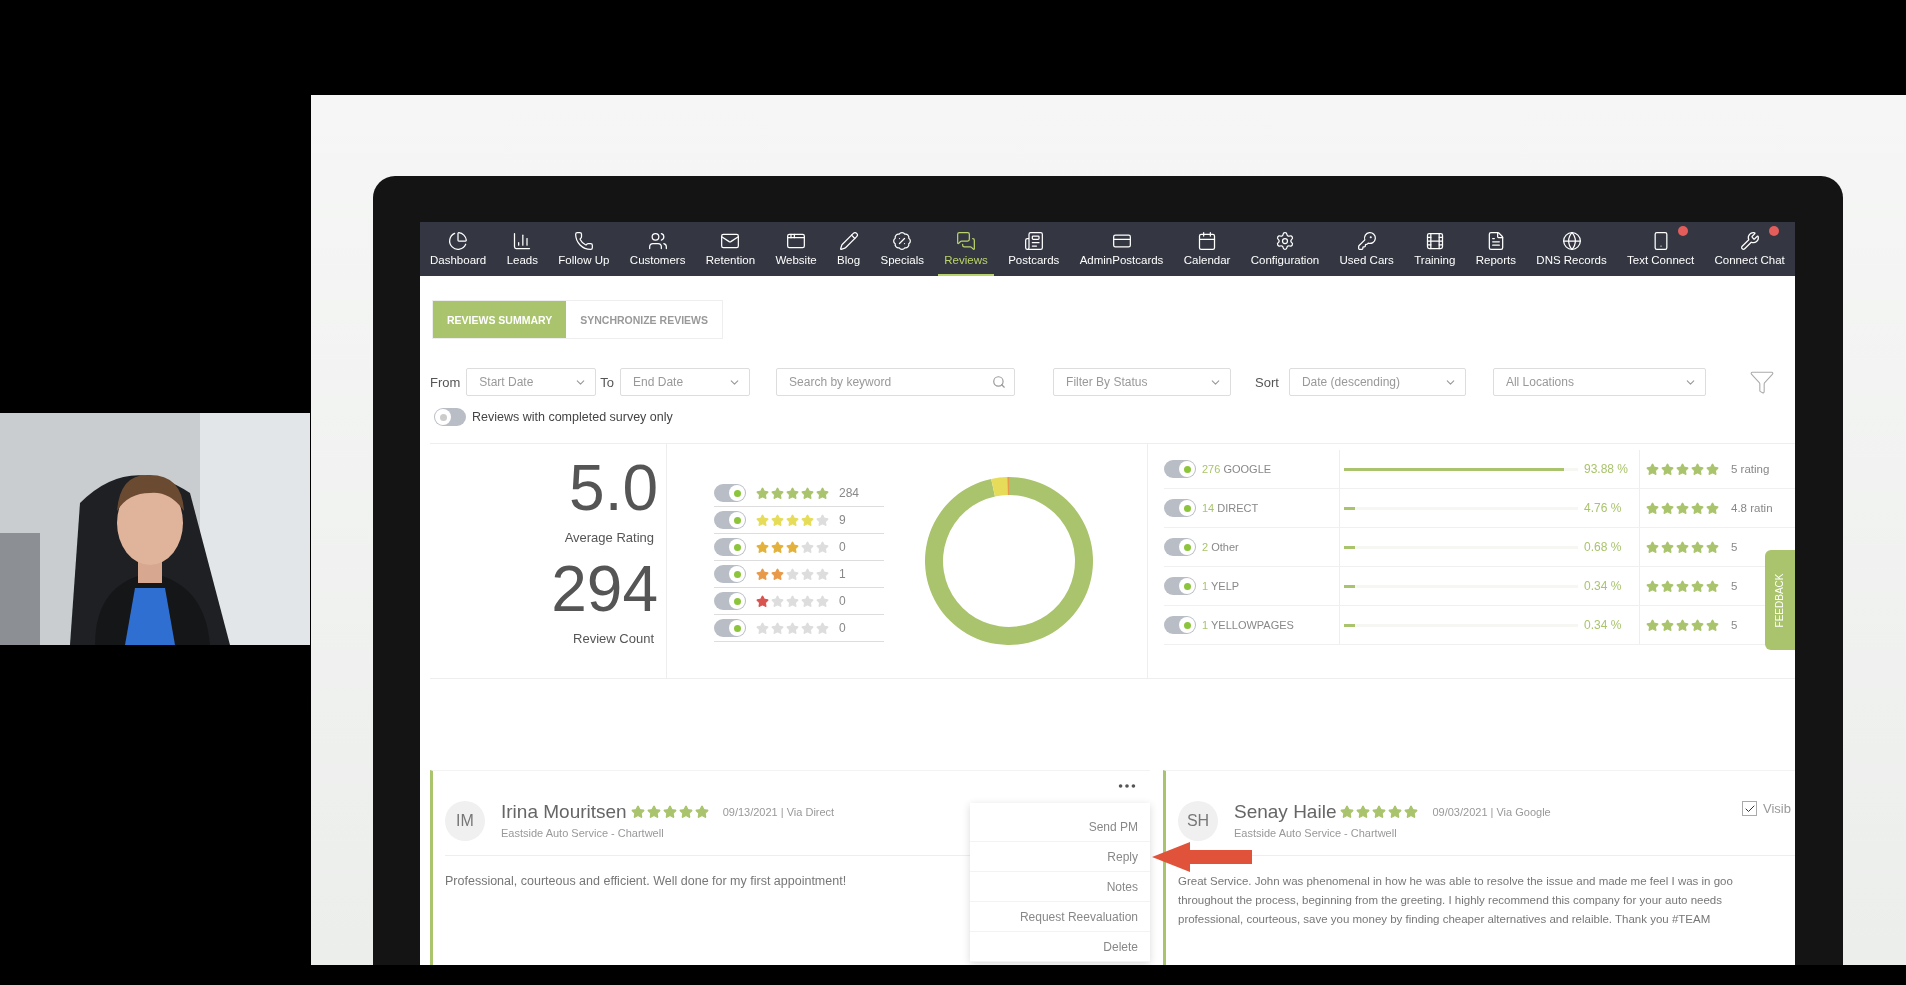 The image size is (1906, 985). What do you see at coordinates (1237, 469) in the screenshot?
I see `source-label: 276 GOOGLE` at bounding box center [1237, 469].